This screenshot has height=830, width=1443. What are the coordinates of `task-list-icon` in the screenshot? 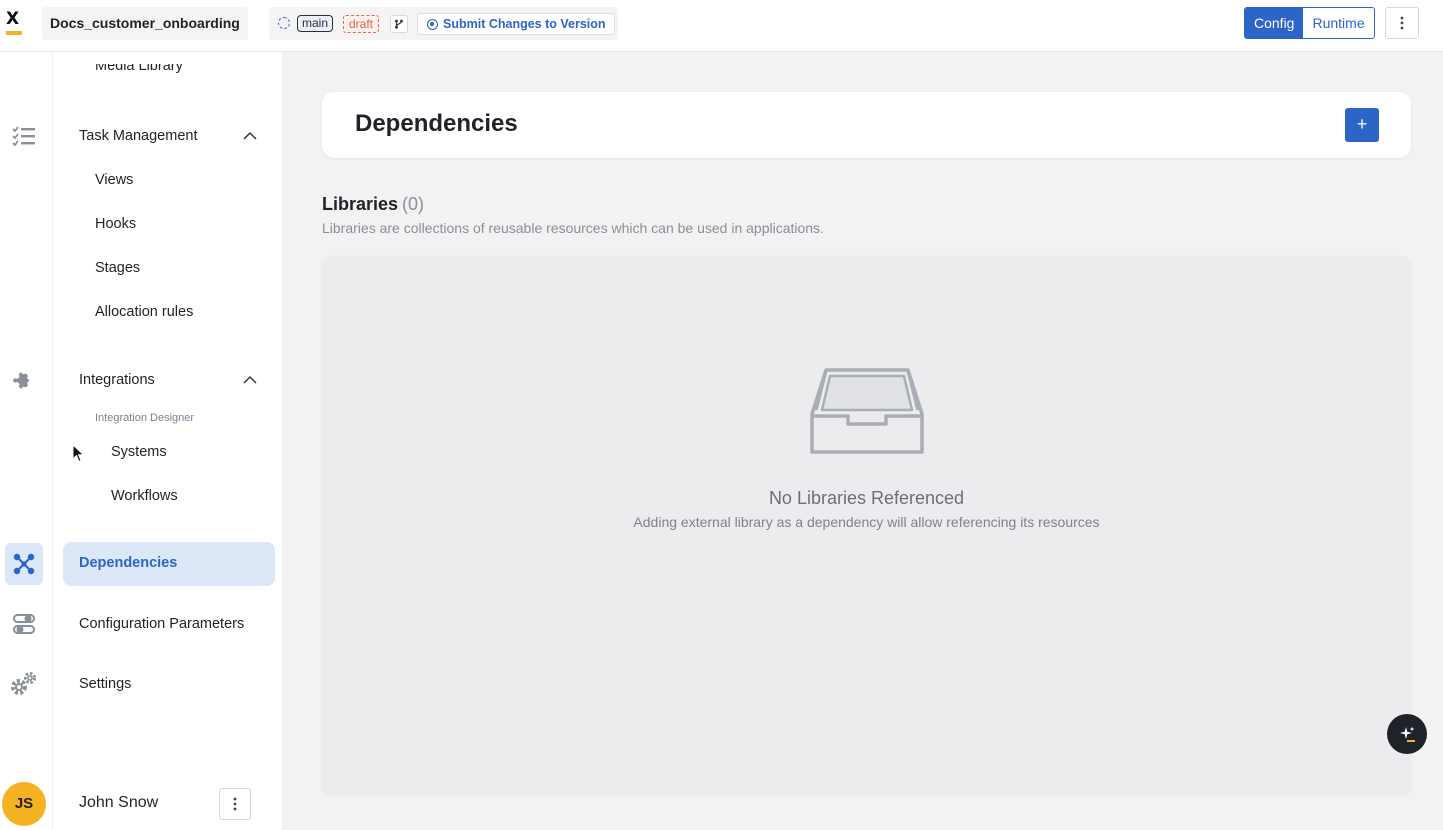 It's located at (23, 136).